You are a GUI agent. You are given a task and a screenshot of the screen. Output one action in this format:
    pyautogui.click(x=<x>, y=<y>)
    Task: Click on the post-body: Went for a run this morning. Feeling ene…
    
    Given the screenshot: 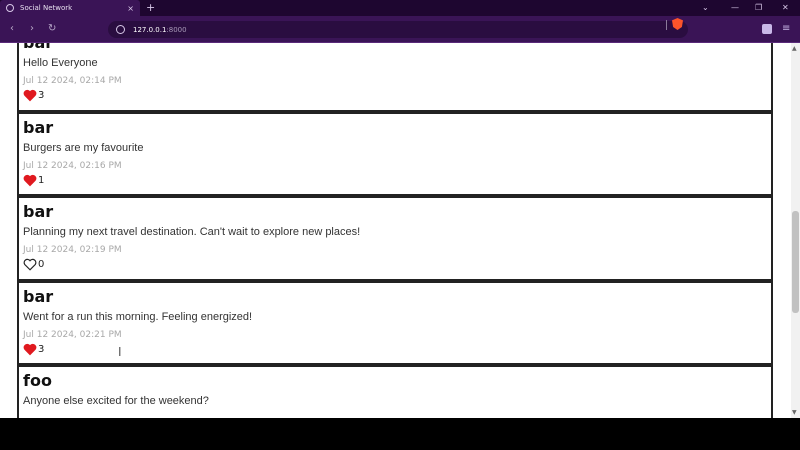 What is the action you would take?
    pyautogui.click(x=138, y=316)
    